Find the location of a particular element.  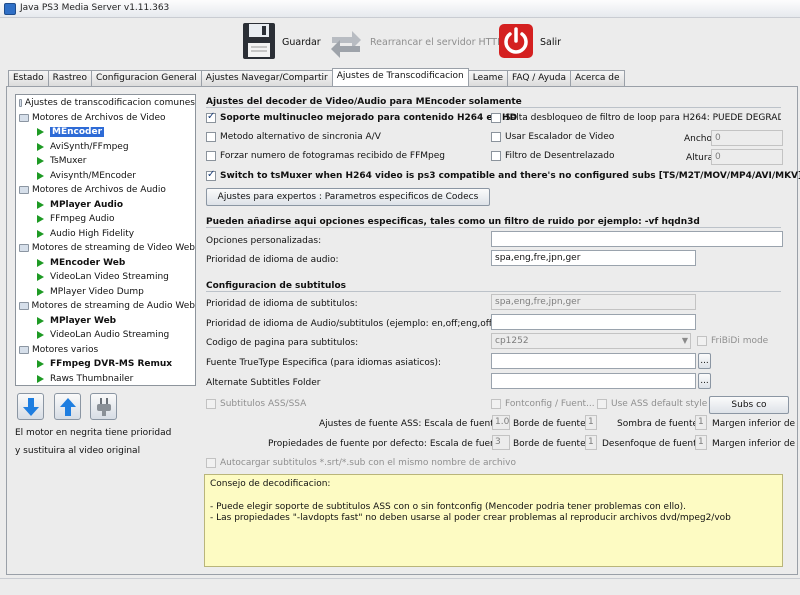

plug-icon is located at coordinates (103, 406).